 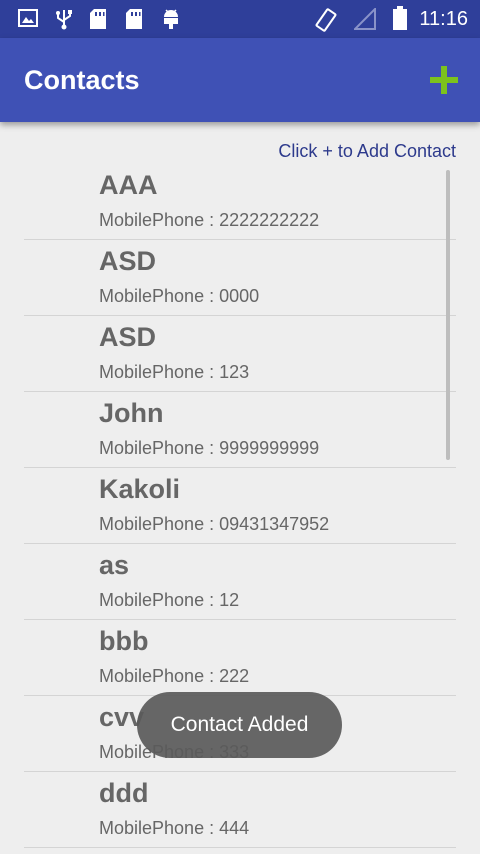 What do you see at coordinates (240, 810) in the screenshot?
I see `list-item: ddd MobilePhone : 444` at bounding box center [240, 810].